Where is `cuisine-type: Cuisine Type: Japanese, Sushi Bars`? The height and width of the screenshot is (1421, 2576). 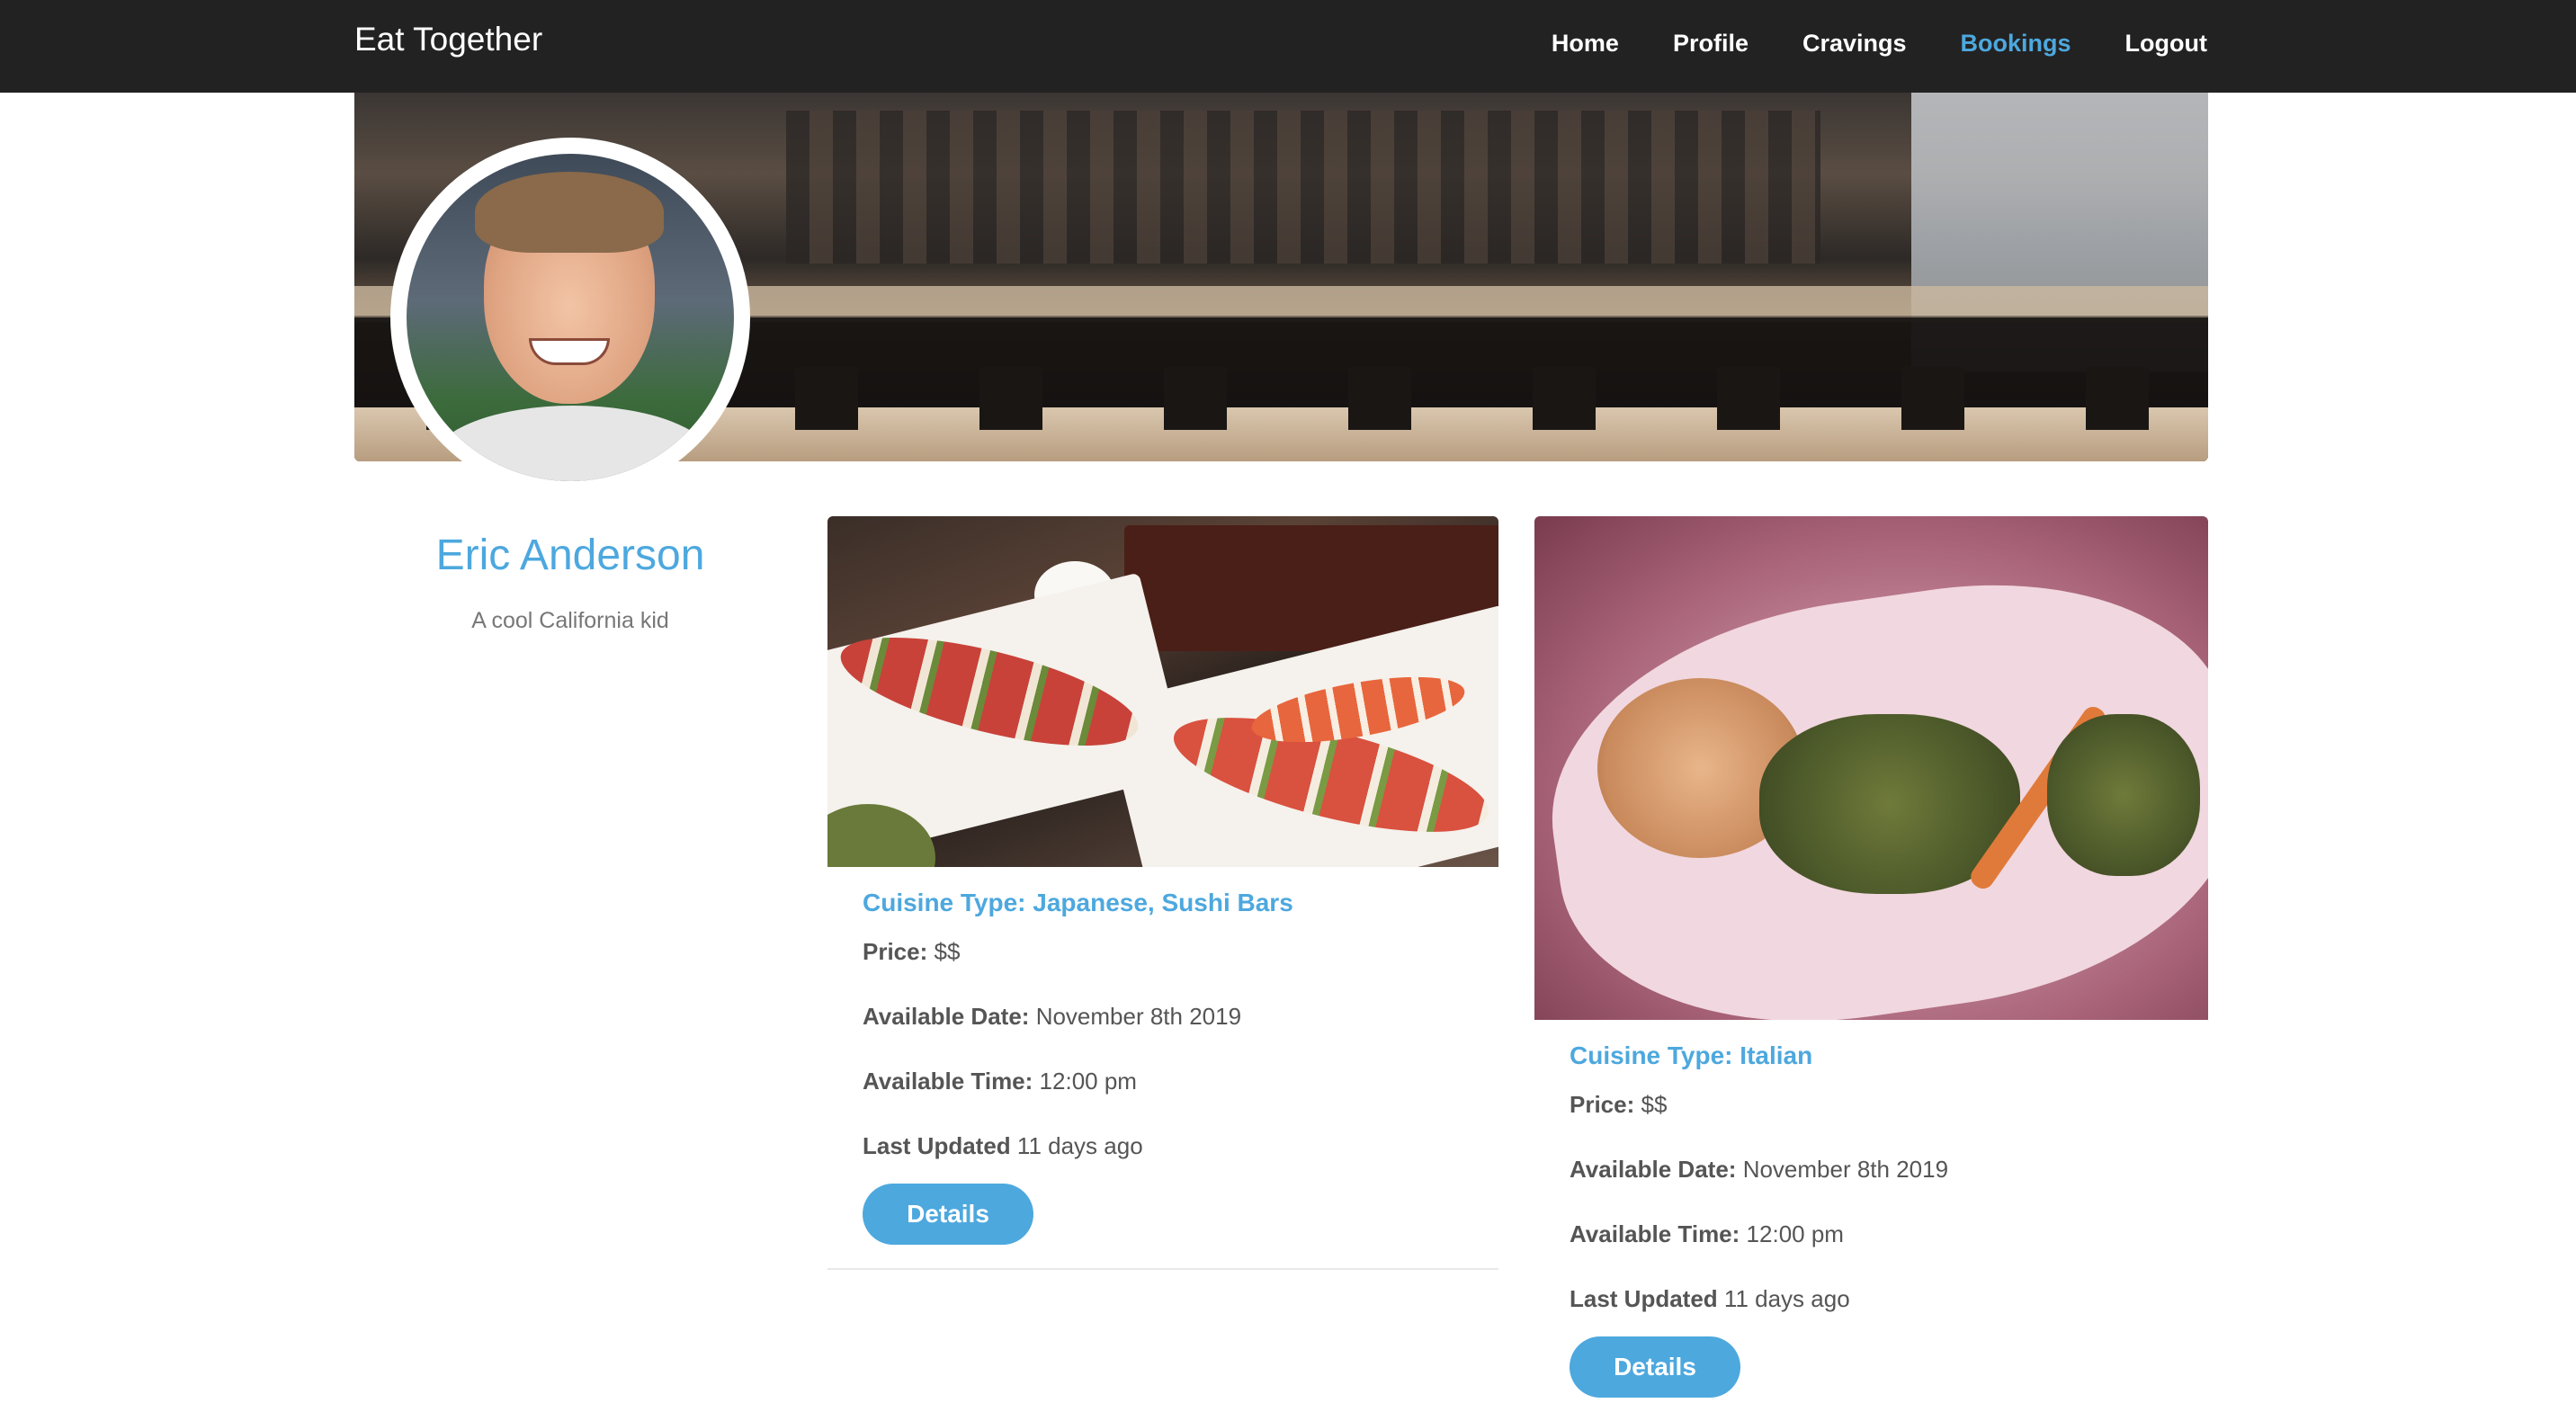
cuisine-type: Cuisine Type: Japanese, Sushi Bars is located at coordinates (1078, 903).